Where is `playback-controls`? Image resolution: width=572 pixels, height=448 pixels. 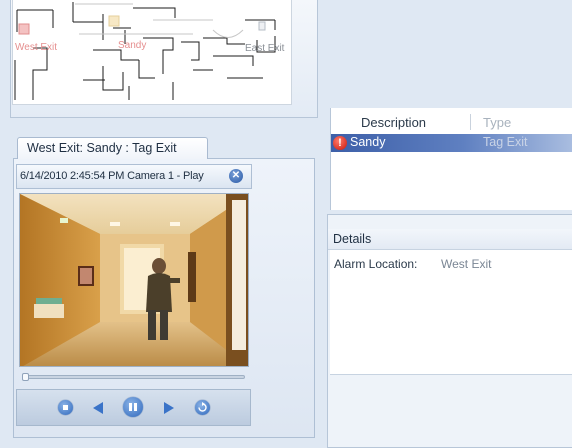 playback-controls is located at coordinates (133, 407).